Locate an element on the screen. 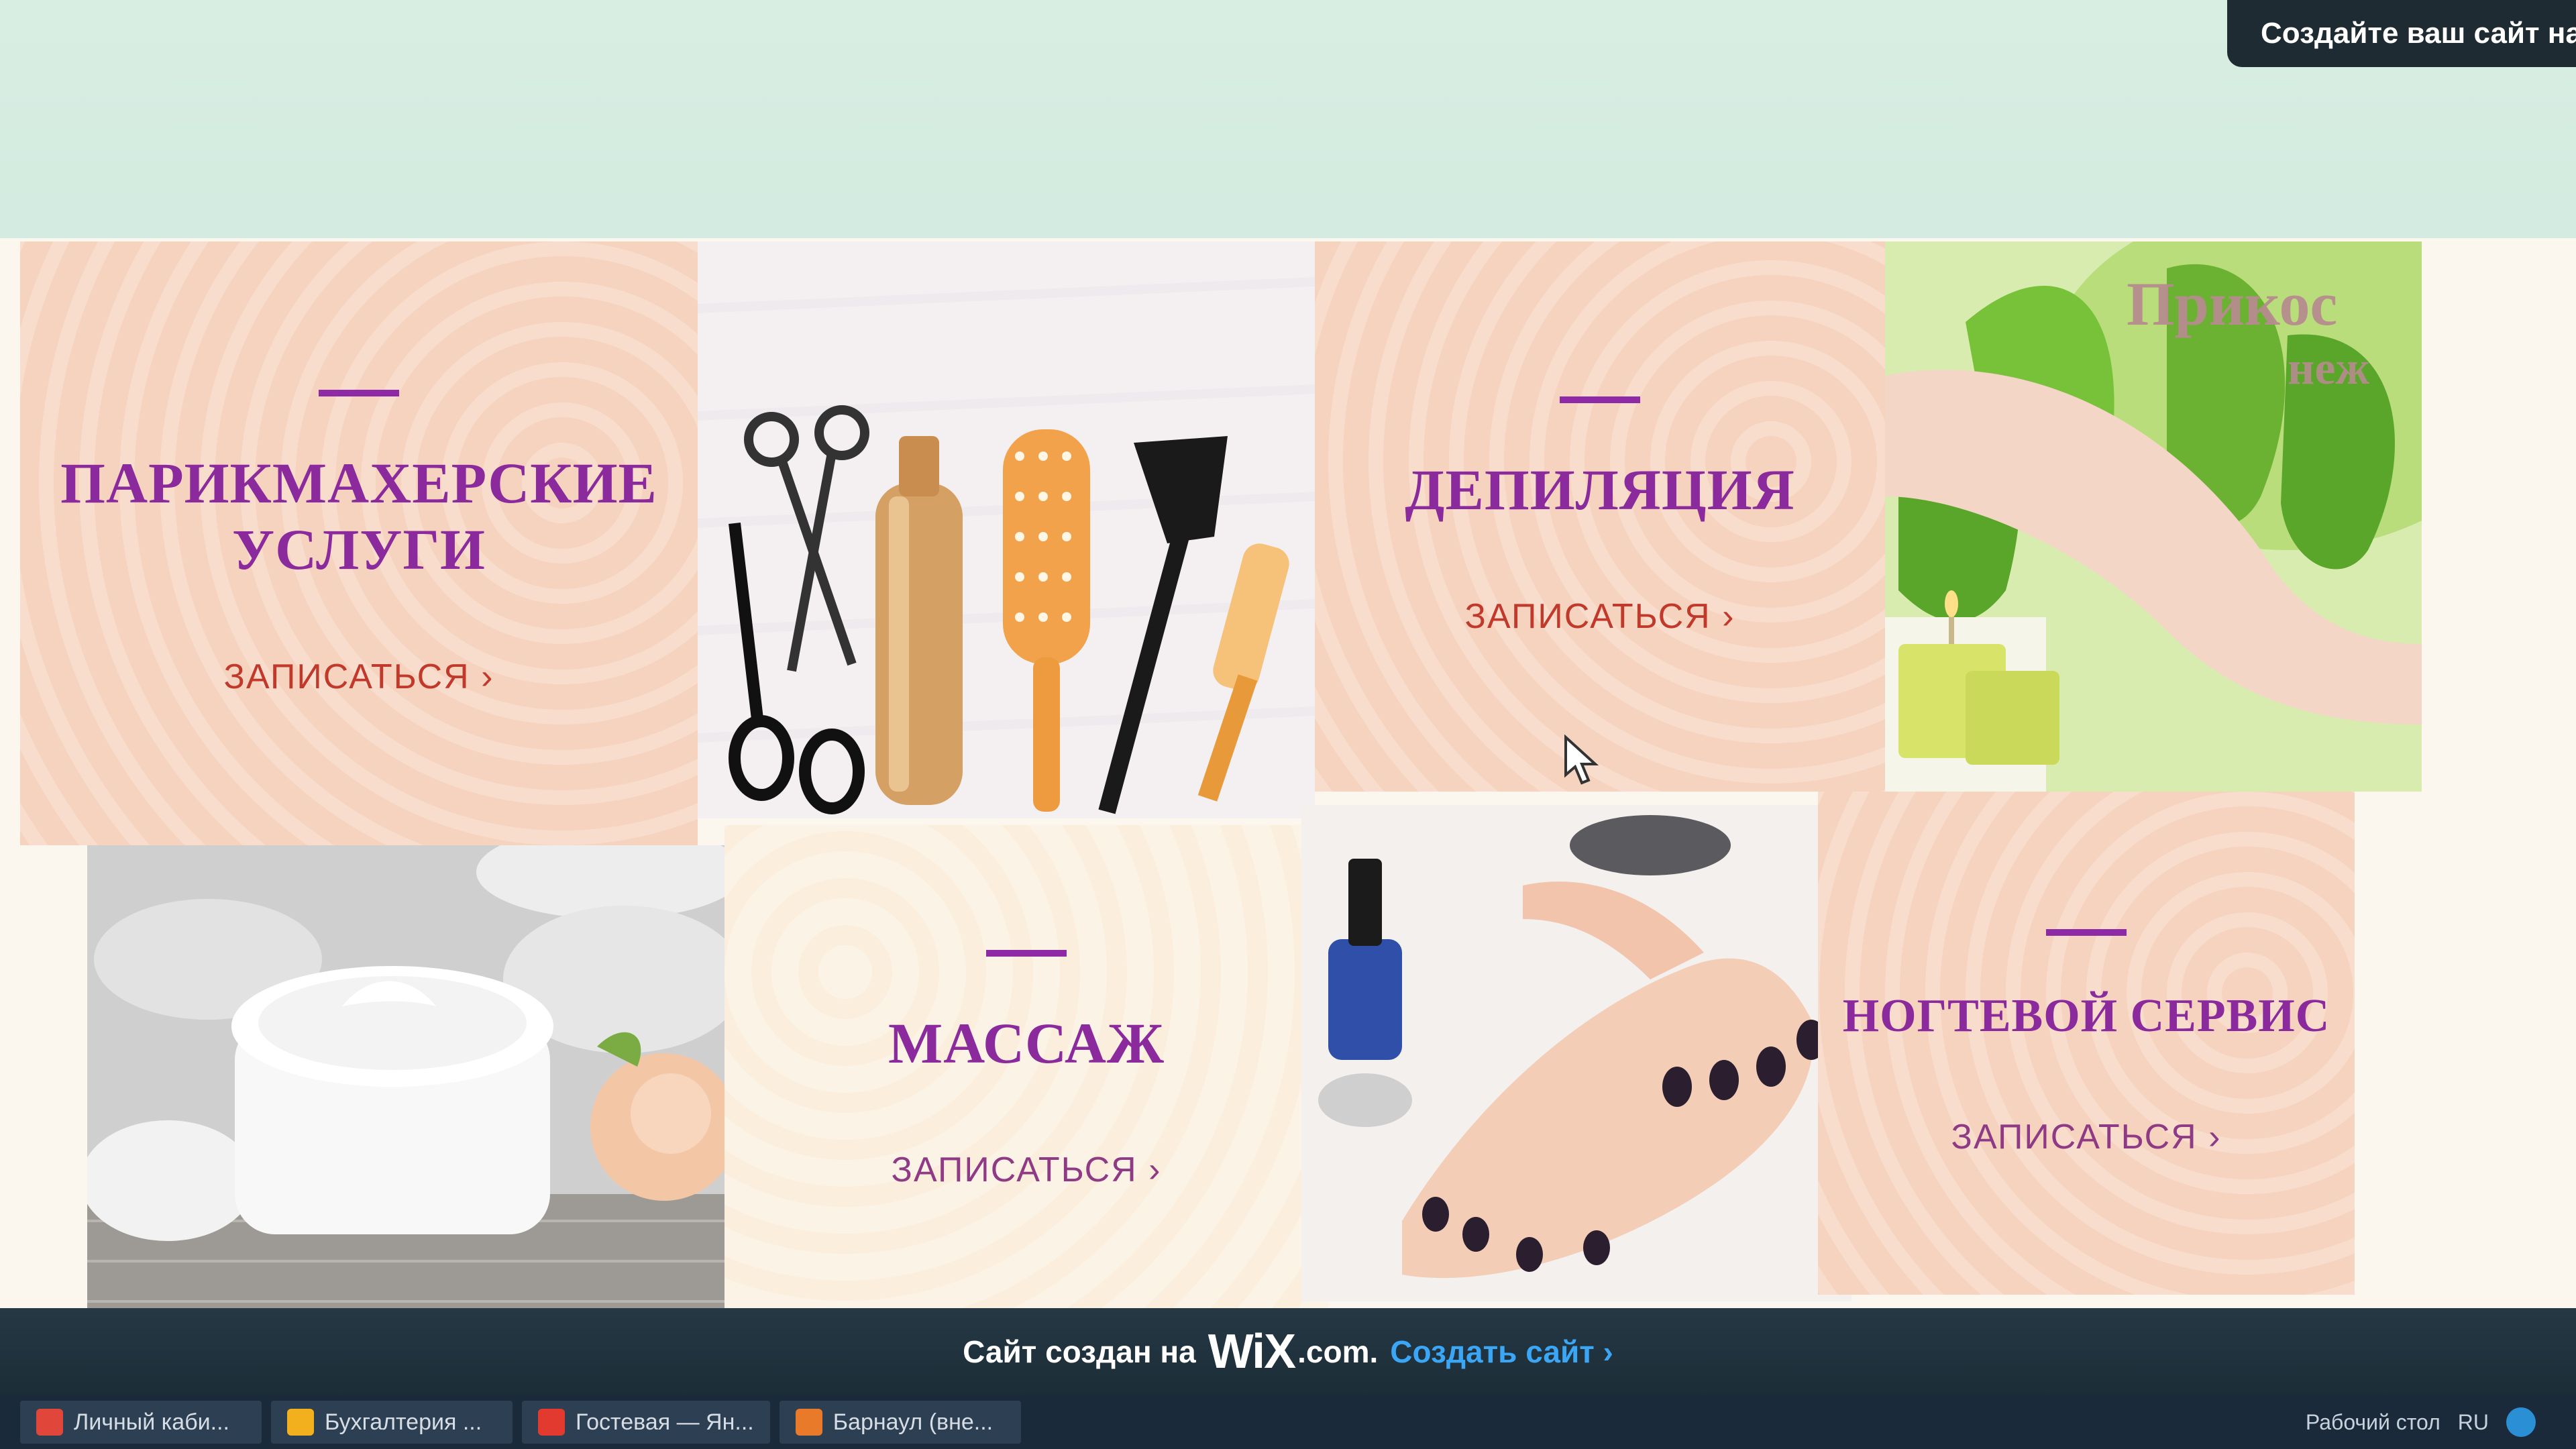 The image size is (2576, 1449). create-site-link: Создать сайт › is located at coordinates (1501, 1352).